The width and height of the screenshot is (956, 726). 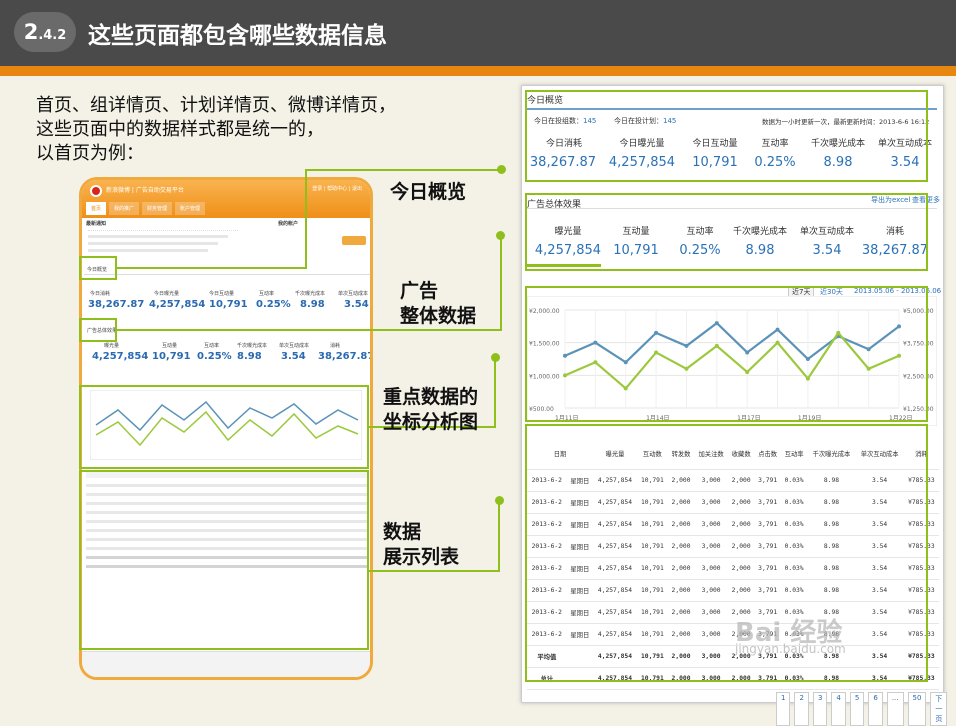 I want to click on intro-line: 以首页为例：, so click(x=90, y=153).